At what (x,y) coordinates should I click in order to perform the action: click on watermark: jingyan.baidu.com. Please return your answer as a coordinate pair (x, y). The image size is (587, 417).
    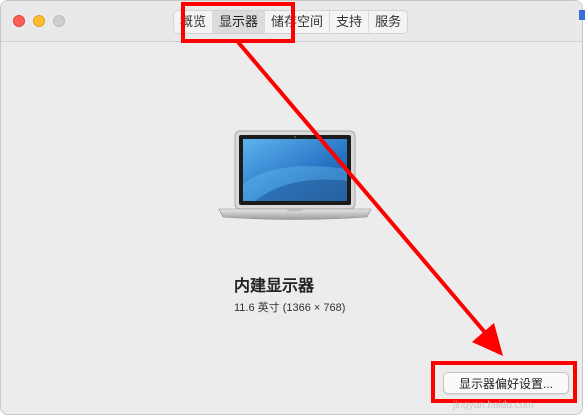
    Looking at the image, I should click on (493, 405).